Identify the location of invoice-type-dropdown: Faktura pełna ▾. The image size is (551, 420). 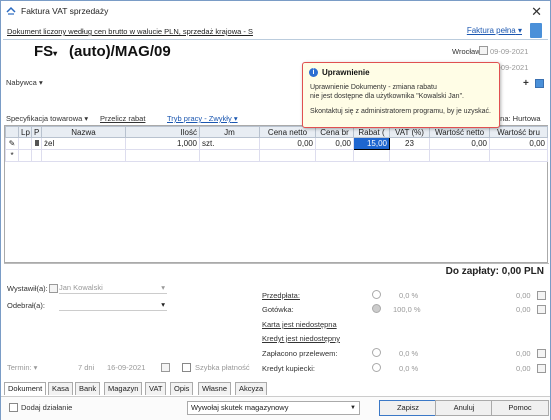
(494, 30).